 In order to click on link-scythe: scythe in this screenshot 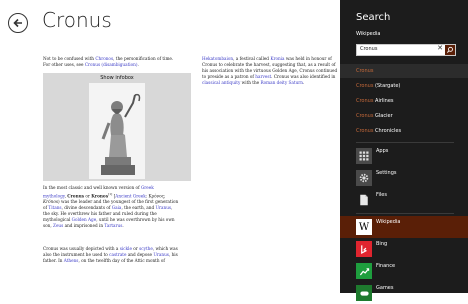, I will do `click(146, 248)`.